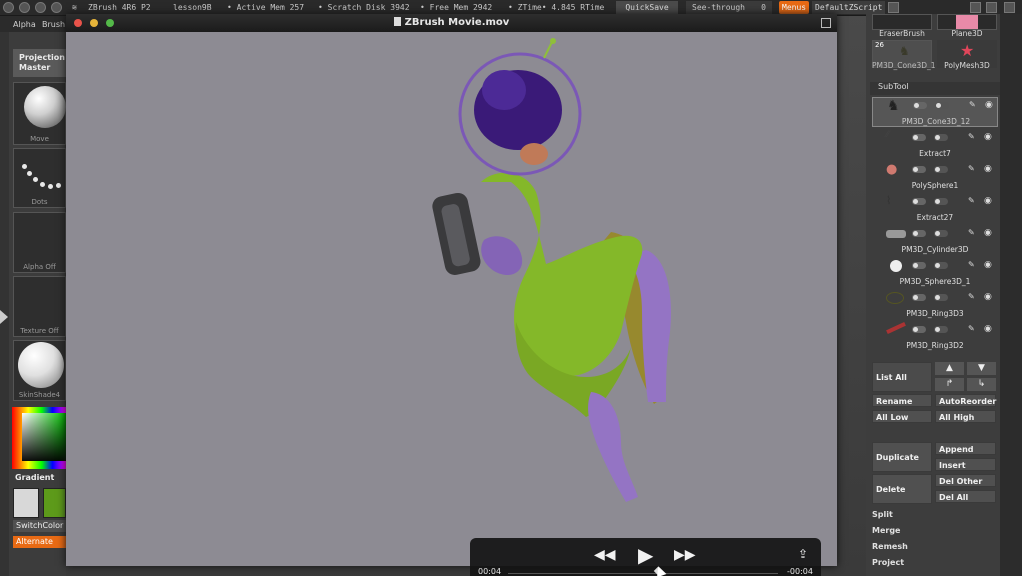  What do you see at coordinates (902, 377) in the screenshot?
I see `list-all-button: List All` at bounding box center [902, 377].